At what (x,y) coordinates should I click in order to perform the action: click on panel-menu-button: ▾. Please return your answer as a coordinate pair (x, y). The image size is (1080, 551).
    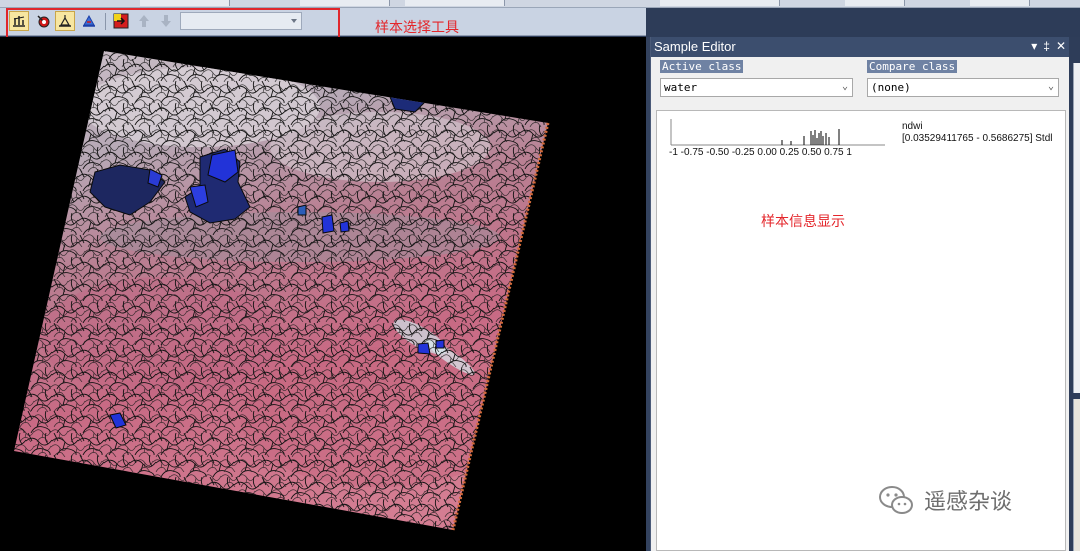
    Looking at the image, I should click on (1034, 46).